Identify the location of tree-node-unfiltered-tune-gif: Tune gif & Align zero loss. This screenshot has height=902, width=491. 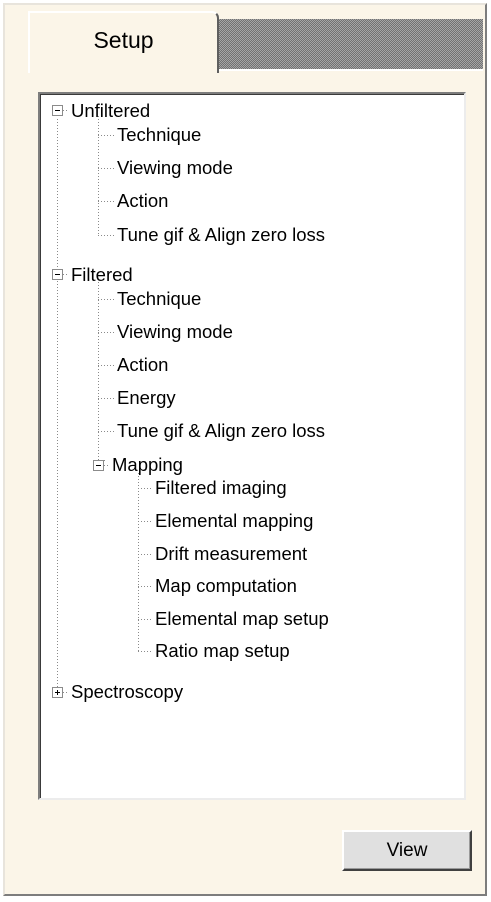
(221, 235).